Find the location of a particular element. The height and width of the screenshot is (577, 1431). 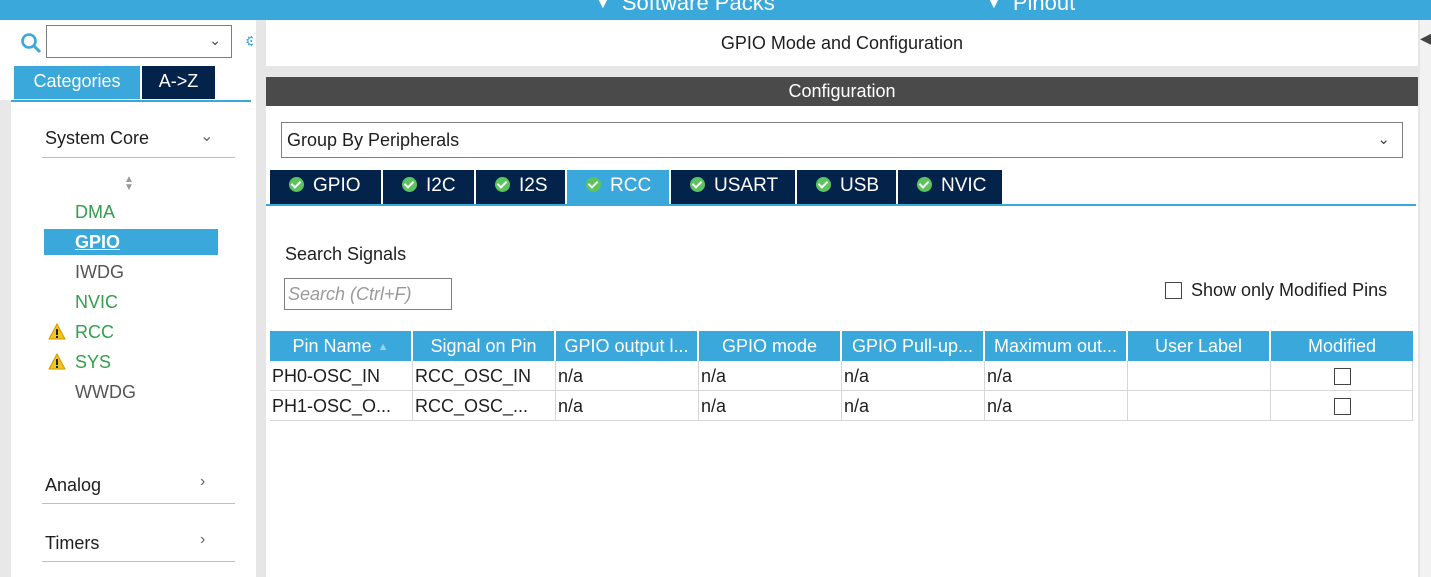

mode-config-title: GPIO Mode and Configuration is located at coordinates (842, 43).